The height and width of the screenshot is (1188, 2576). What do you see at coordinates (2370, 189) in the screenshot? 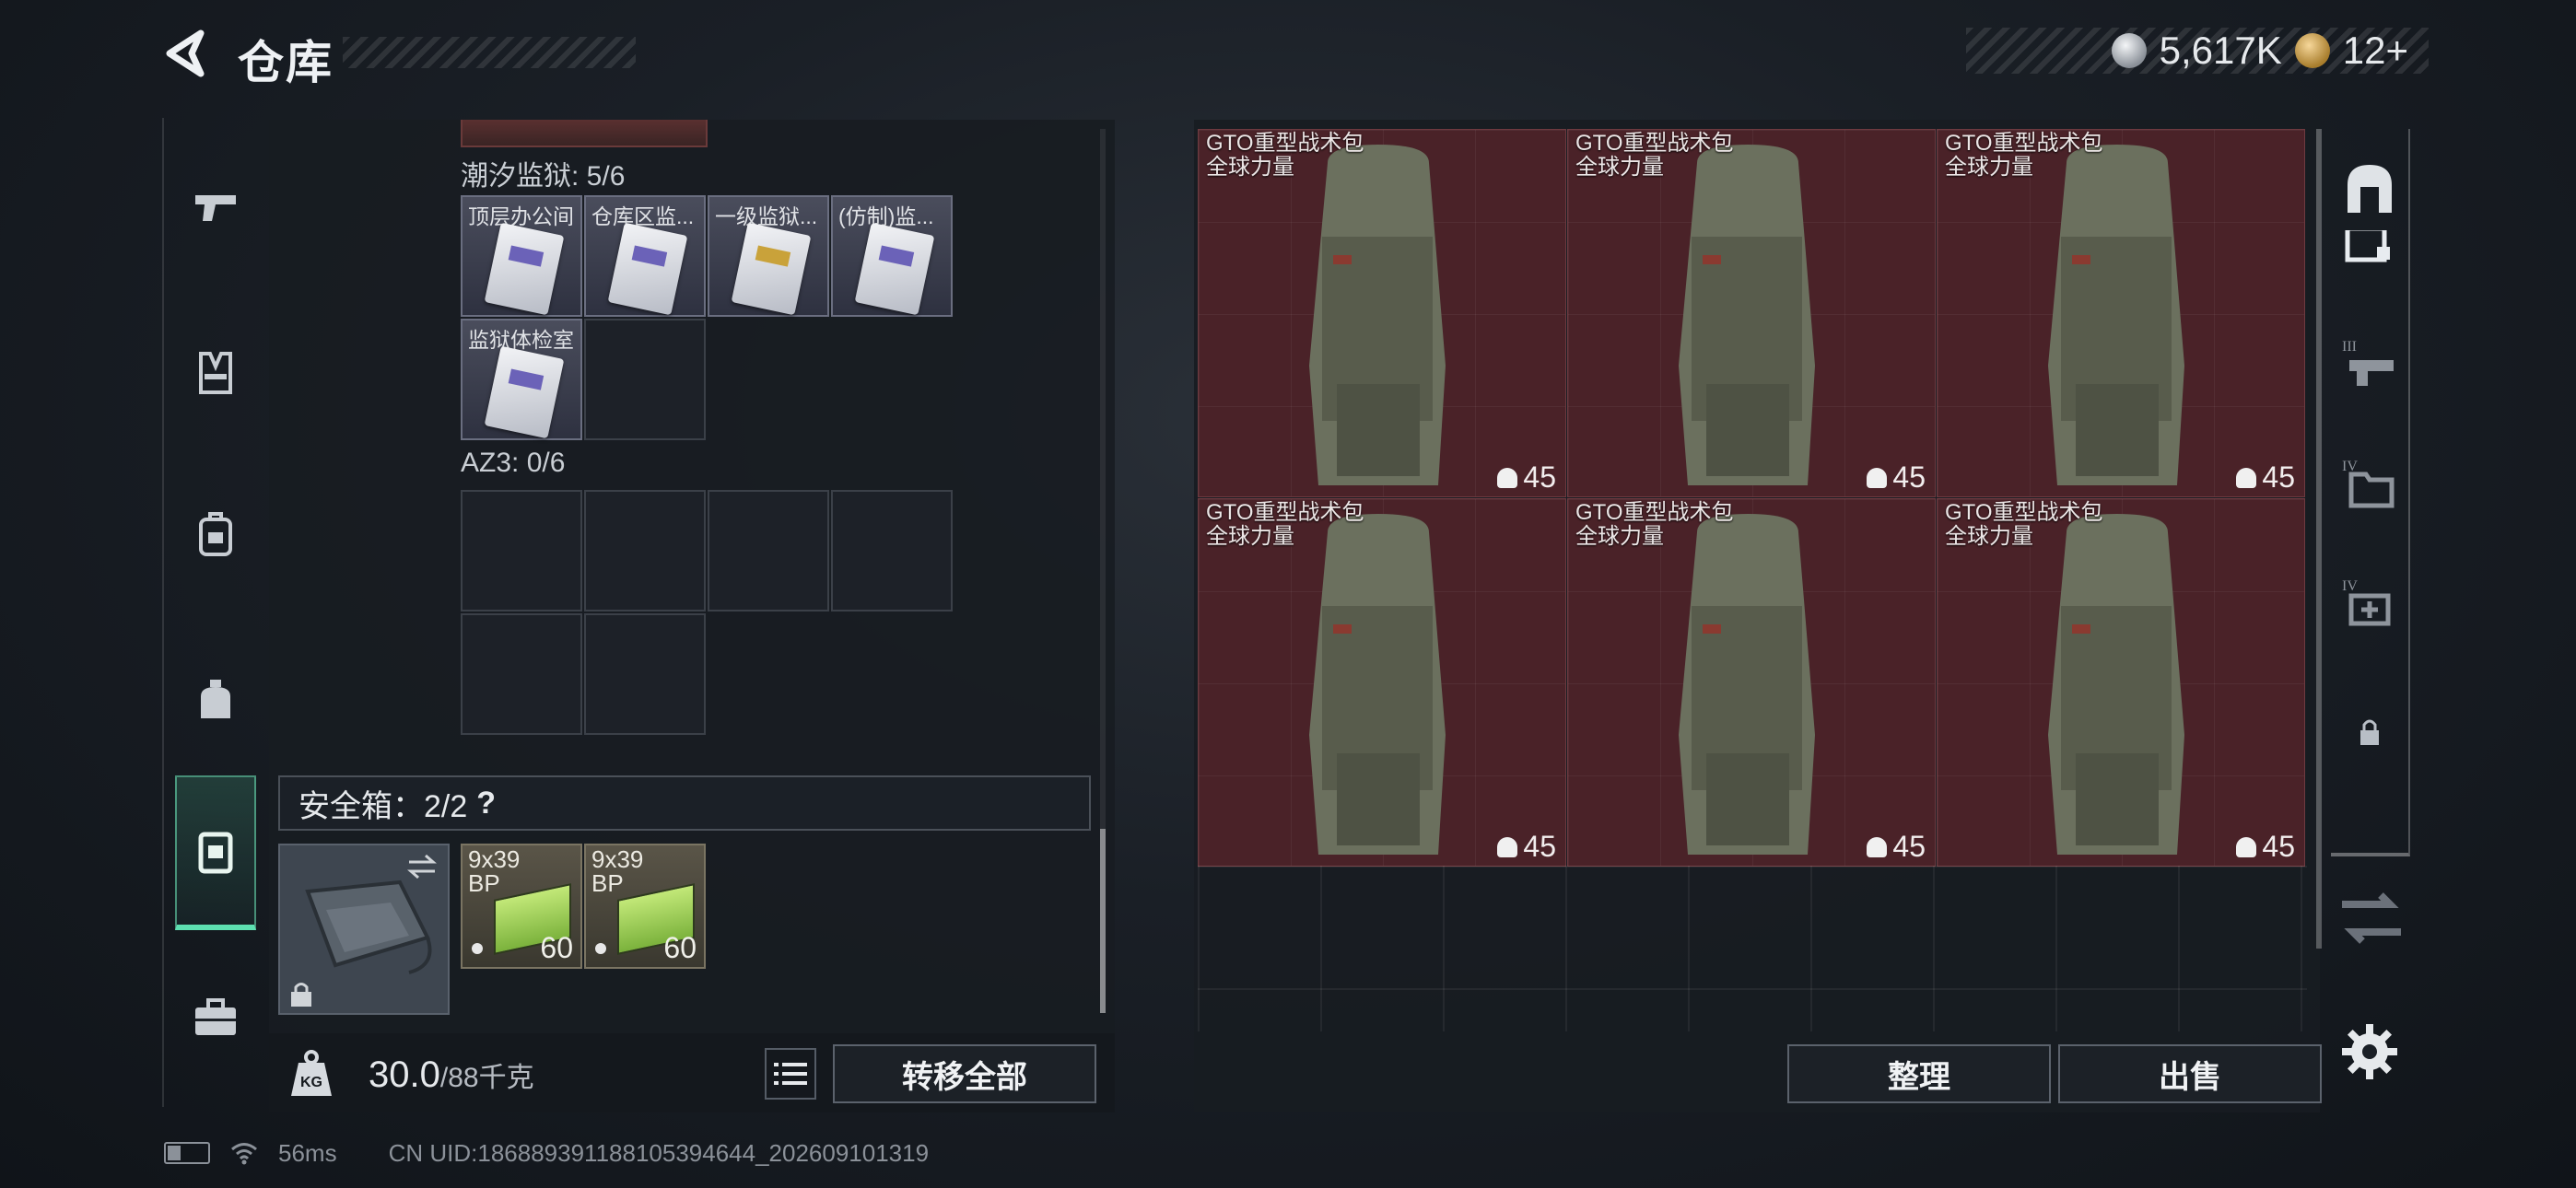
I see `vault-icon` at bounding box center [2370, 189].